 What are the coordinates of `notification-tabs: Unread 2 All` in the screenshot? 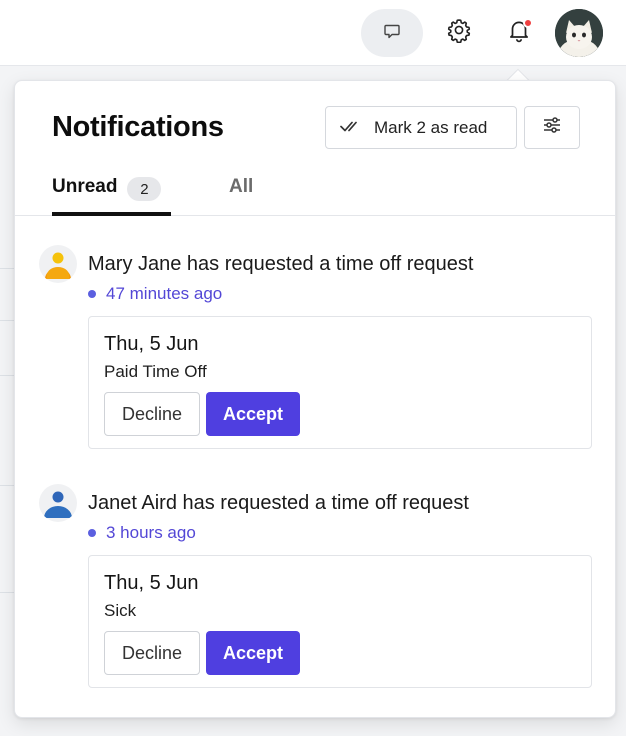 It's located at (315, 196).